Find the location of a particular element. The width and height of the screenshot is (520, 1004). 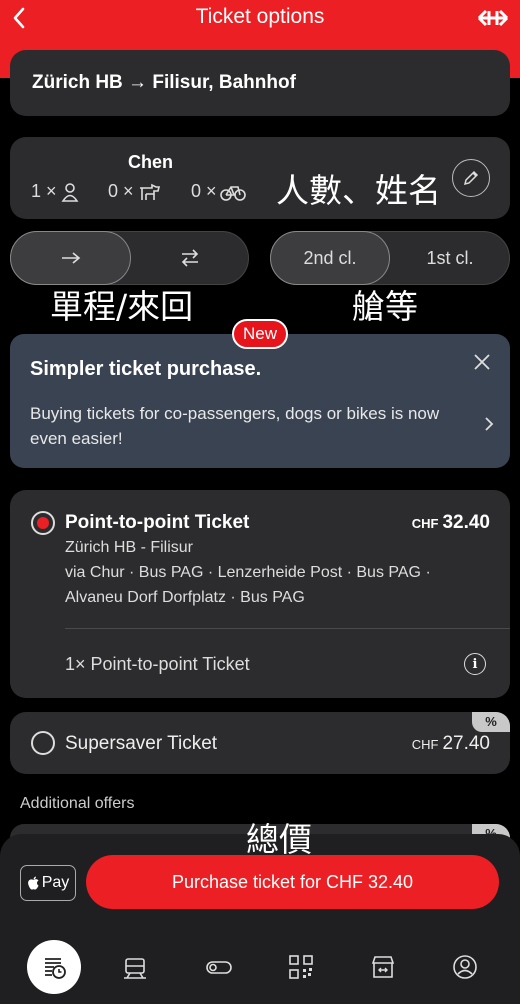

divider is located at coordinates (287, 628).